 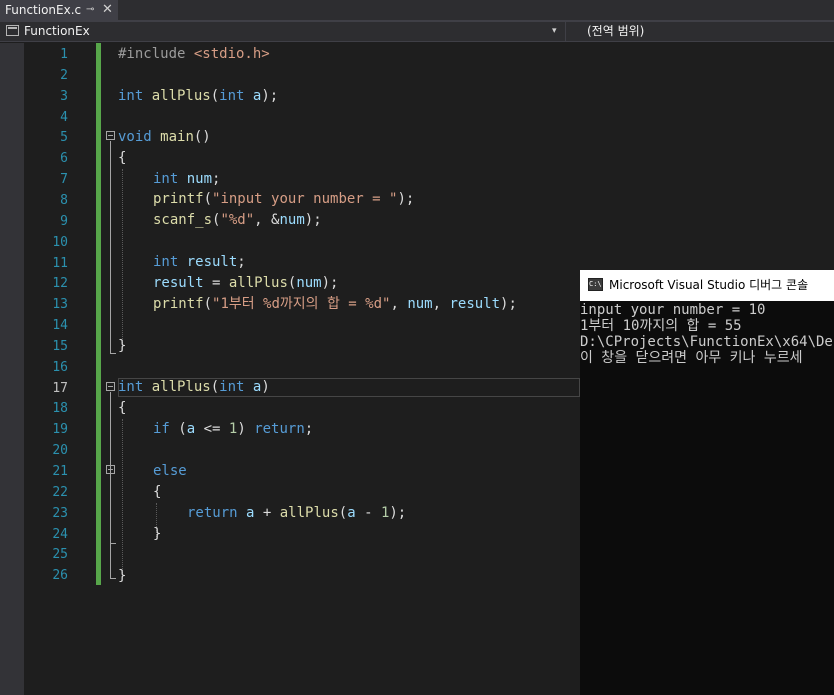 What do you see at coordinates (43, 10) in the screenshot?
I see `tab-title: FunctionEx.c` at bounding box center [43, 10].